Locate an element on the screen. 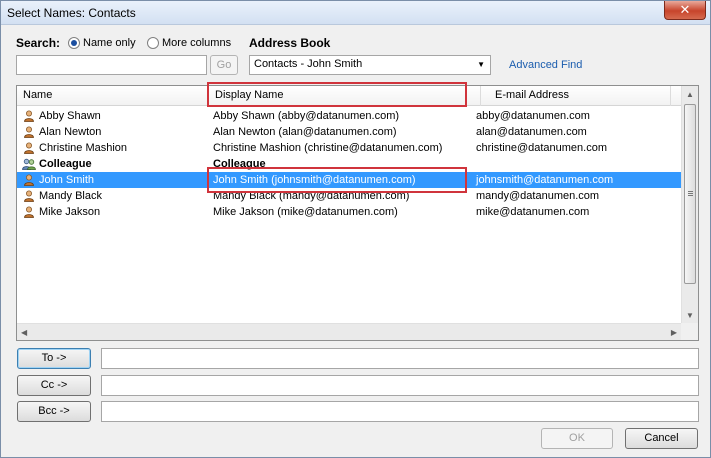 This screenshot has height=458, width=711. advanced-find-link: Advanced Find is located at coordinates (545, 65).